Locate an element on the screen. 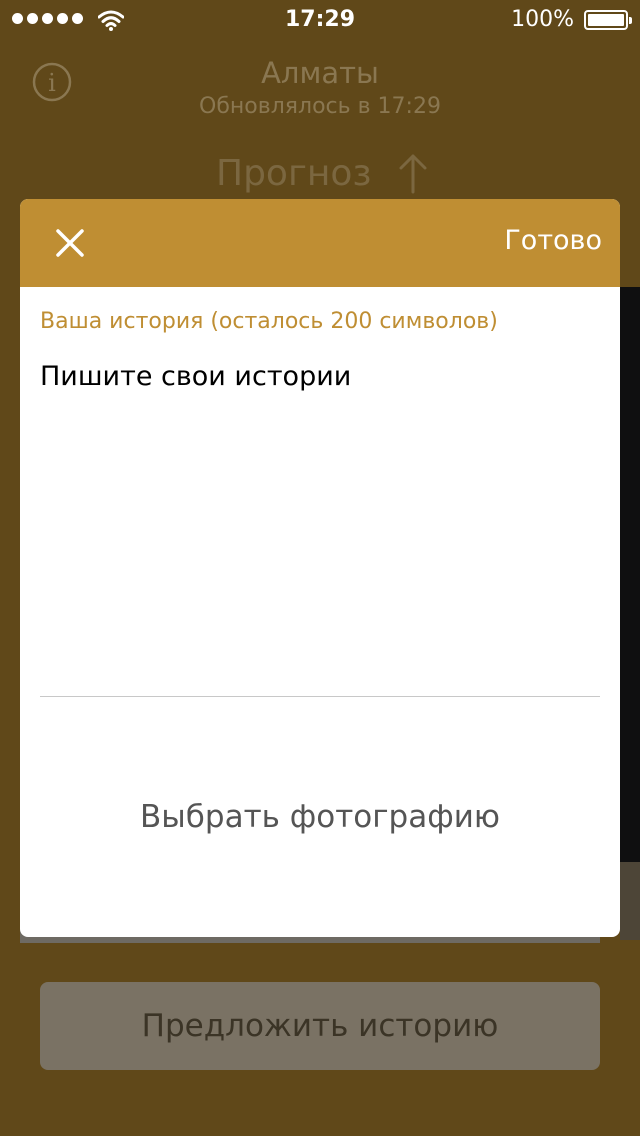  choose-photo-button: Выбрать фотографию is located at coordinates (320, 817).